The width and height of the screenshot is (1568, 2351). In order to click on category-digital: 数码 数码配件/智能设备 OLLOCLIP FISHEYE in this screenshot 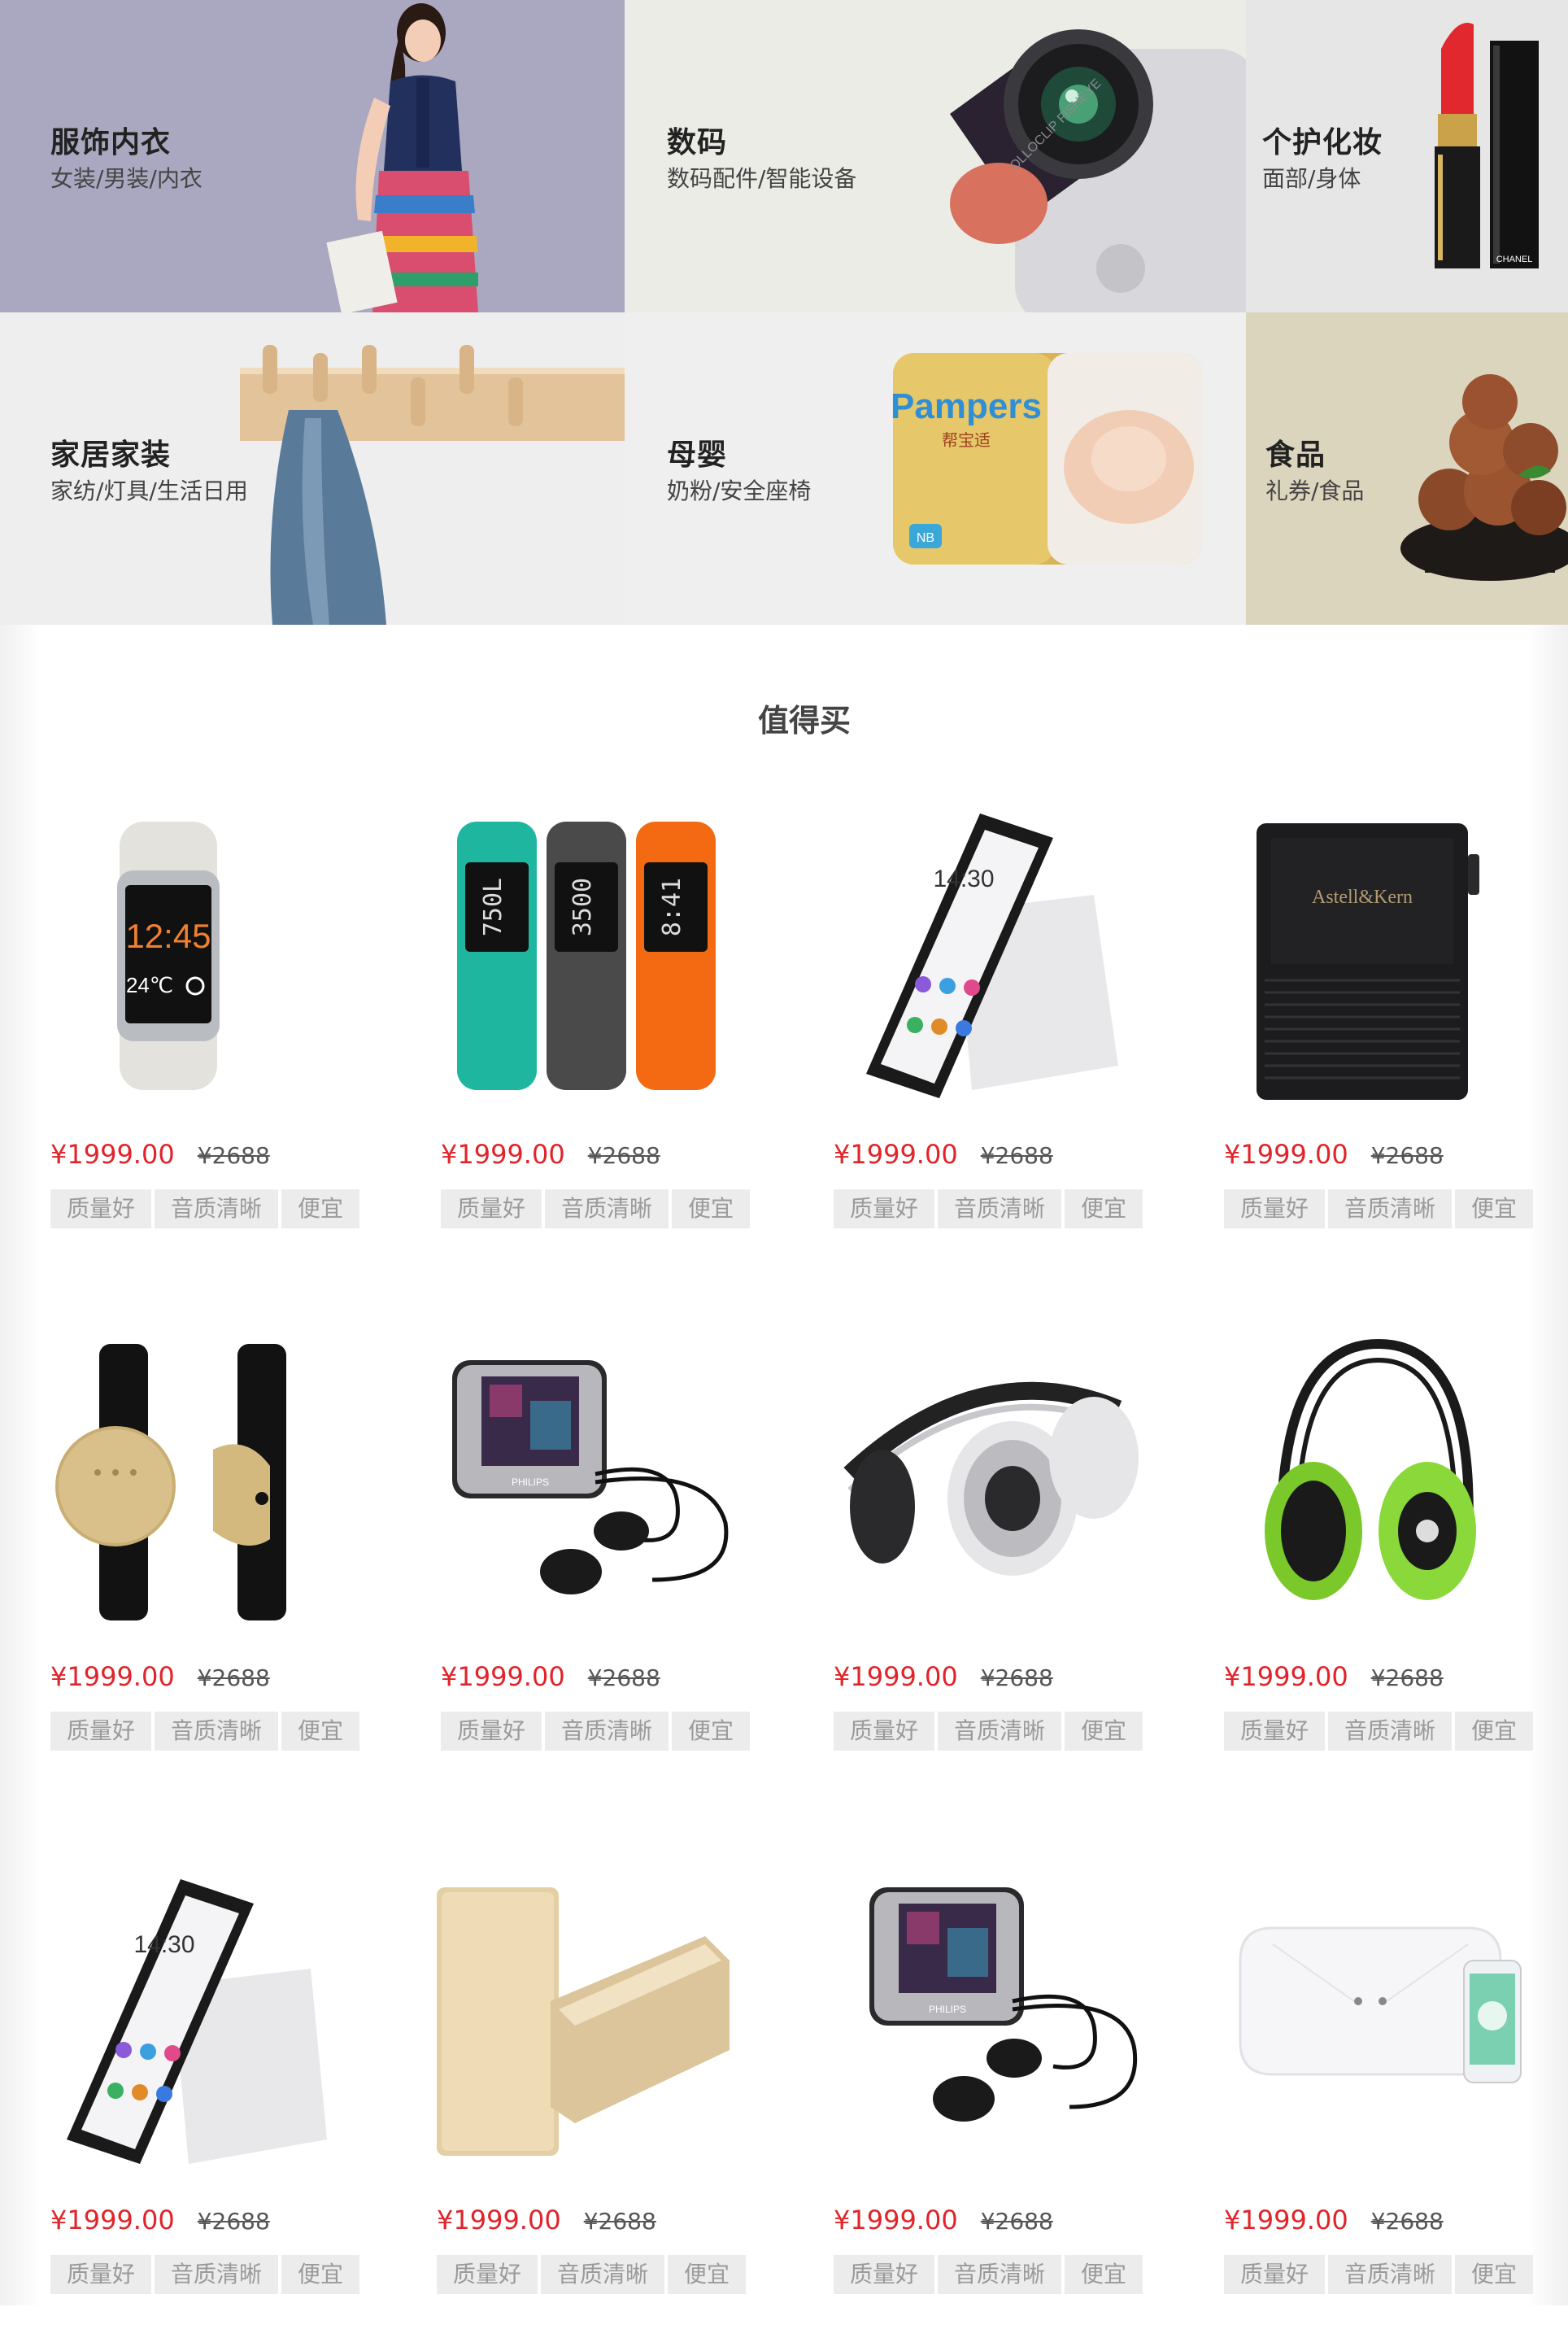, I will do `click(935, 156)`.